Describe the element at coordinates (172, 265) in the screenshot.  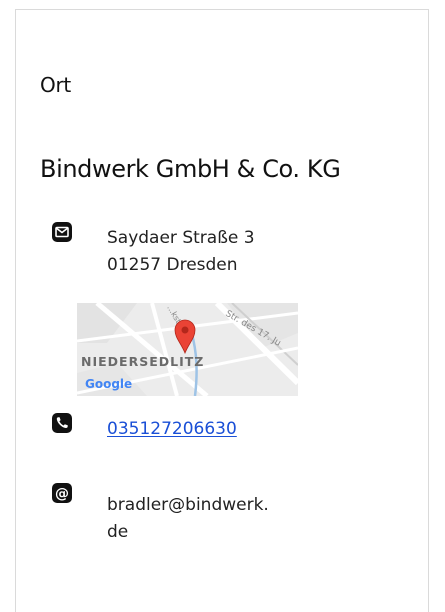
I see `address-city: 01257 Dresden` at that location.